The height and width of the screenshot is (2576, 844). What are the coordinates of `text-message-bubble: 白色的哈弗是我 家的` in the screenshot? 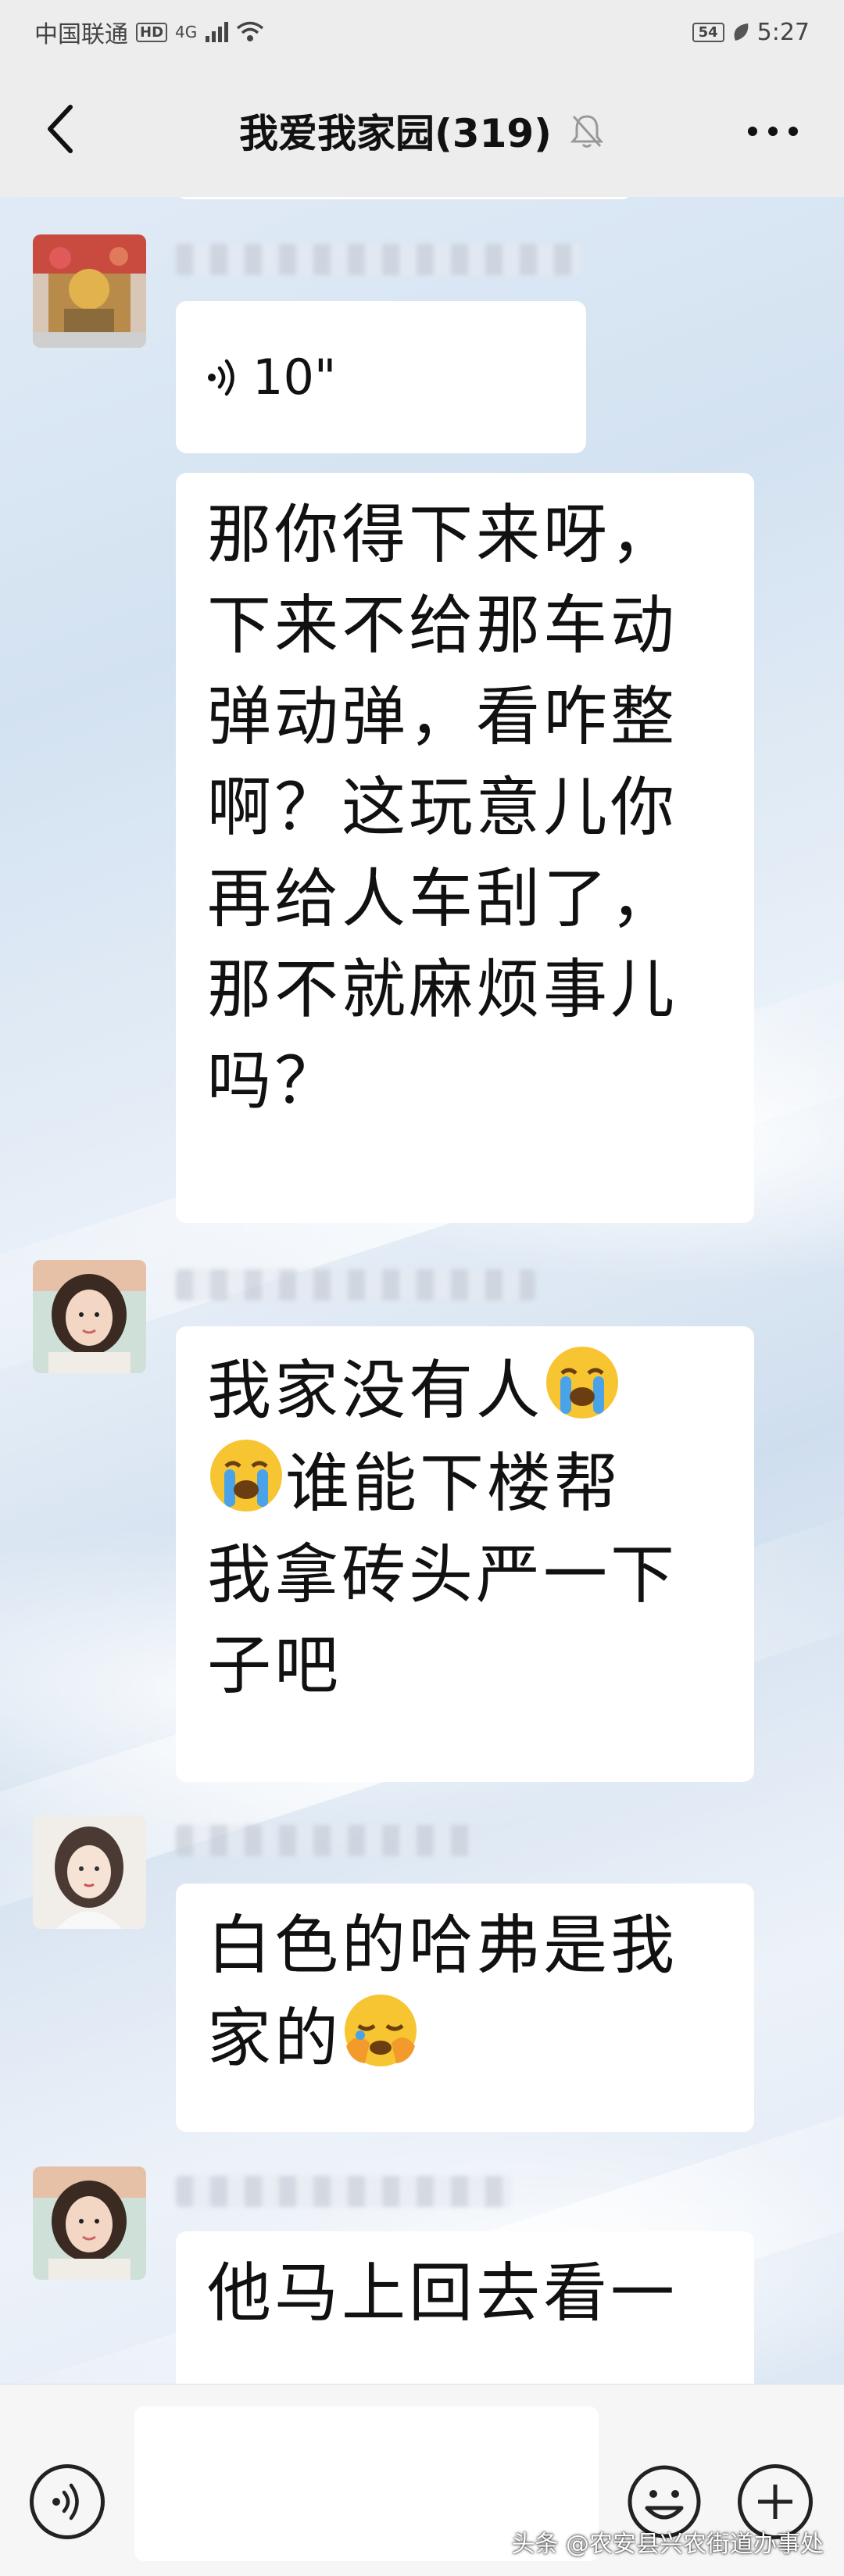 It's located at (465, 2008).